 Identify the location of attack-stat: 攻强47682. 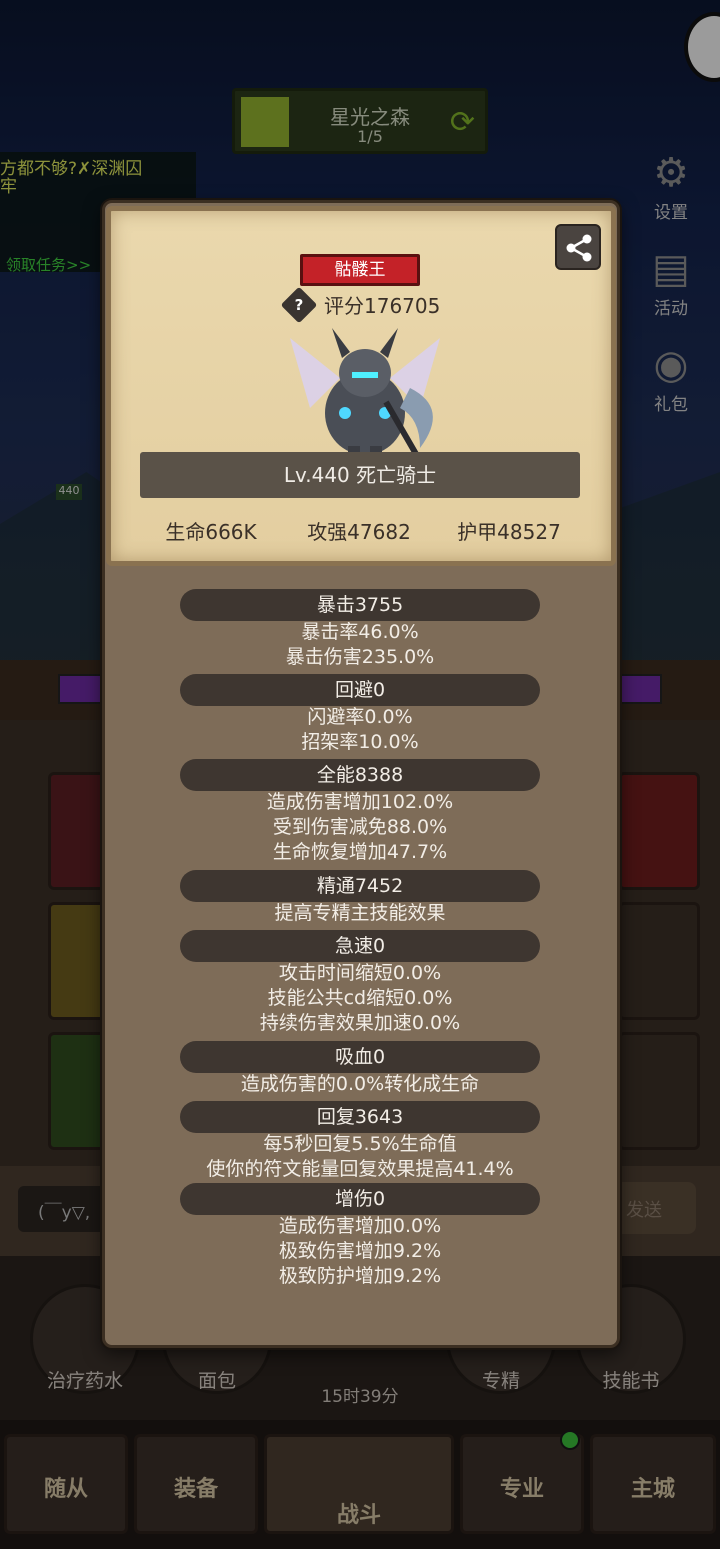
(359, 532).